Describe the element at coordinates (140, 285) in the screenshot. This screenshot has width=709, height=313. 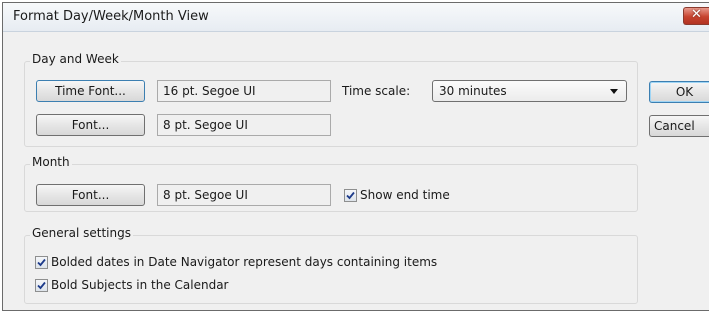
I see `bold-subjects-label: Bold Subjects in the Calendar` at that location.